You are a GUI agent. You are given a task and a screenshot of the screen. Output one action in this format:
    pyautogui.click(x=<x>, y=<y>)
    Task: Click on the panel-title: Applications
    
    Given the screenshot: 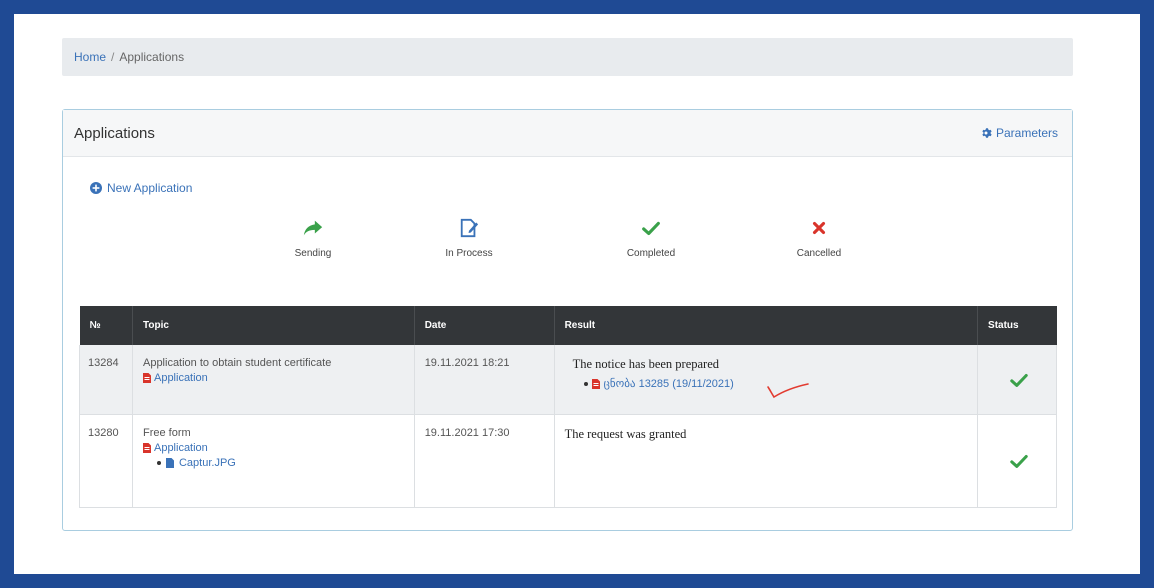 What is the action you would take?
    pyautogui.click(x=114, y=133)
    